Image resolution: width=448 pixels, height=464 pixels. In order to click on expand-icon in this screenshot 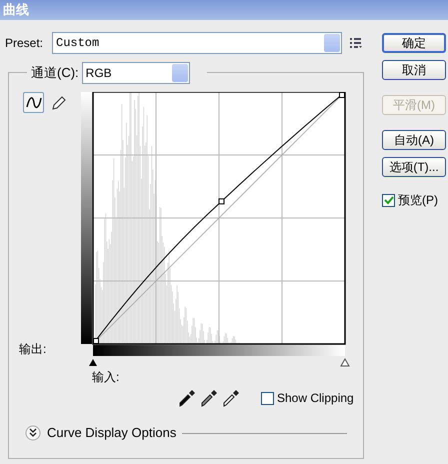, I will do `click(33, 432)`.